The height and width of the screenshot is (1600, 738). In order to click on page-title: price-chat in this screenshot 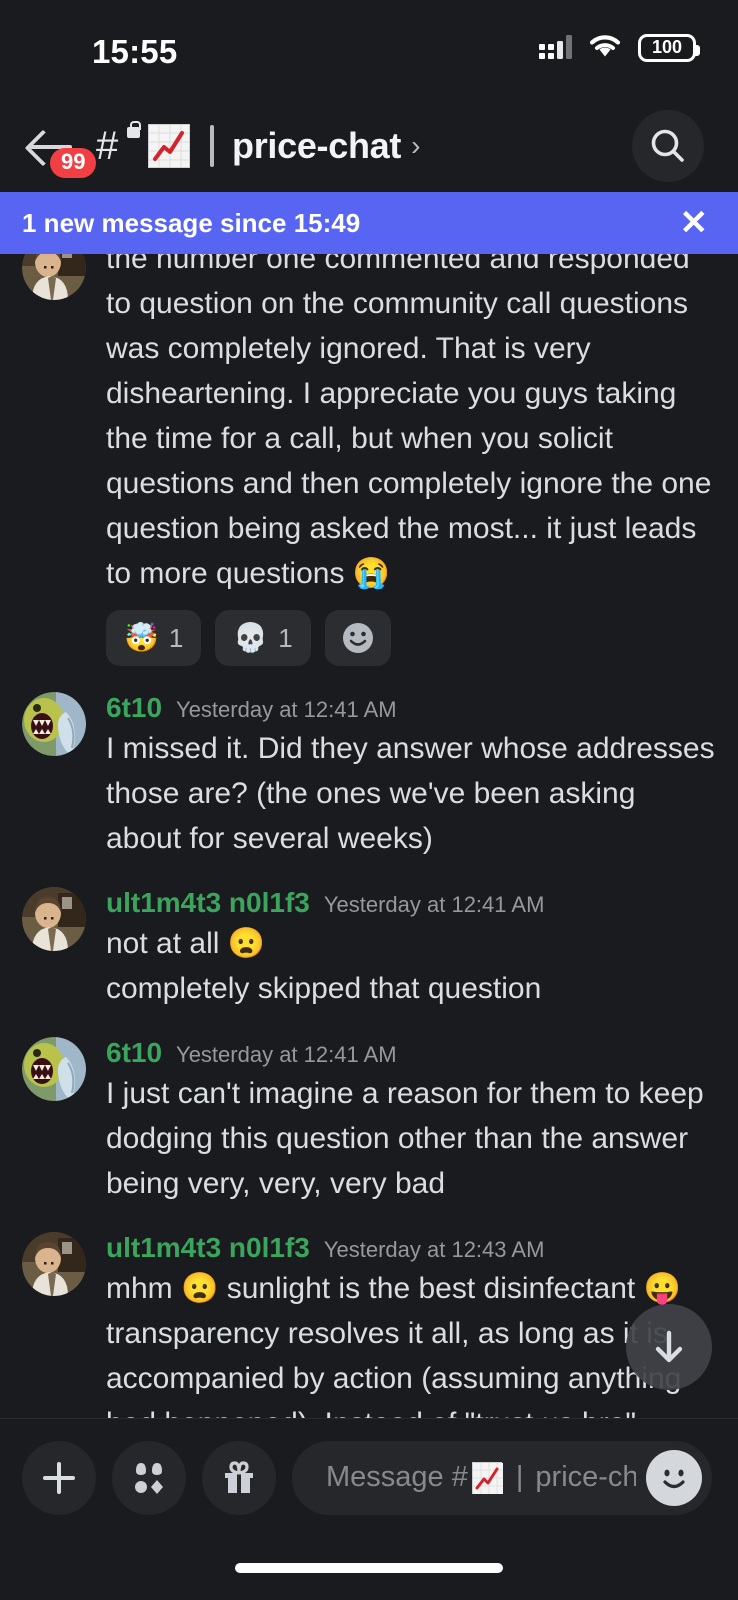, I will do `click(316, 146)`.